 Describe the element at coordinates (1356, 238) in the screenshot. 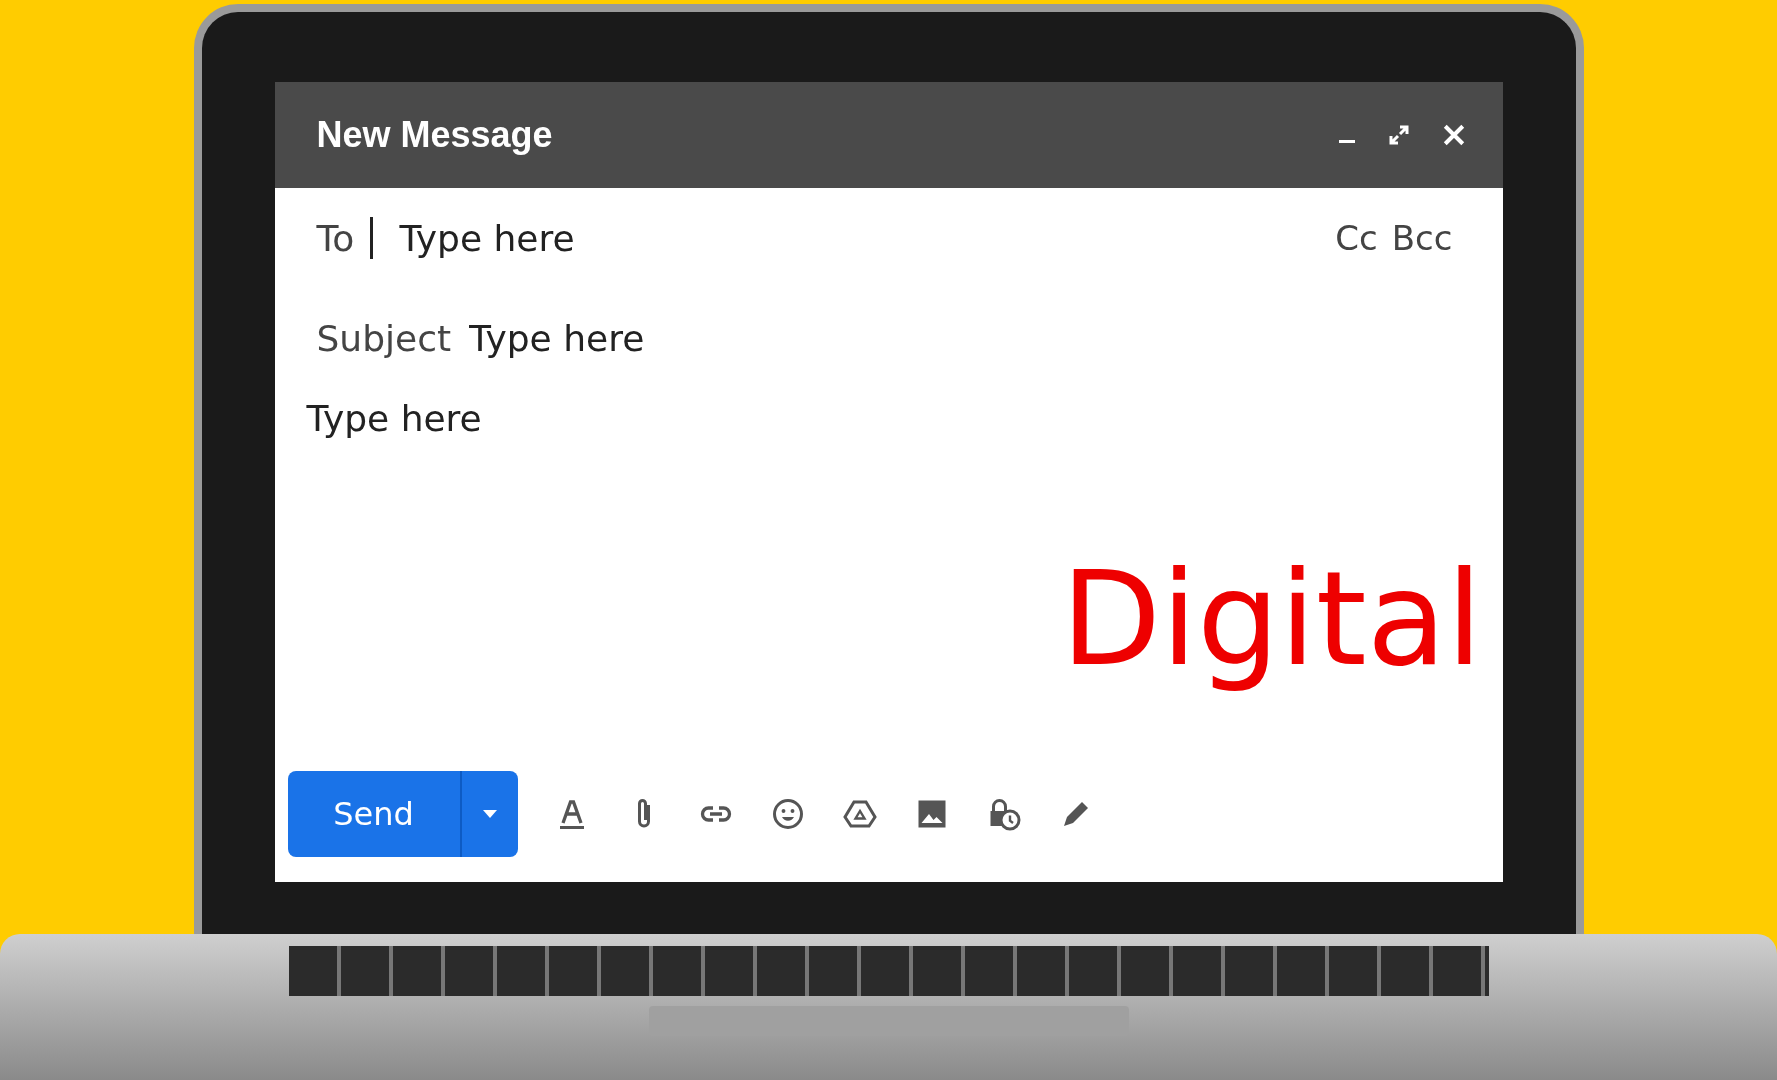

I see `copy-link: Cc` at that location.